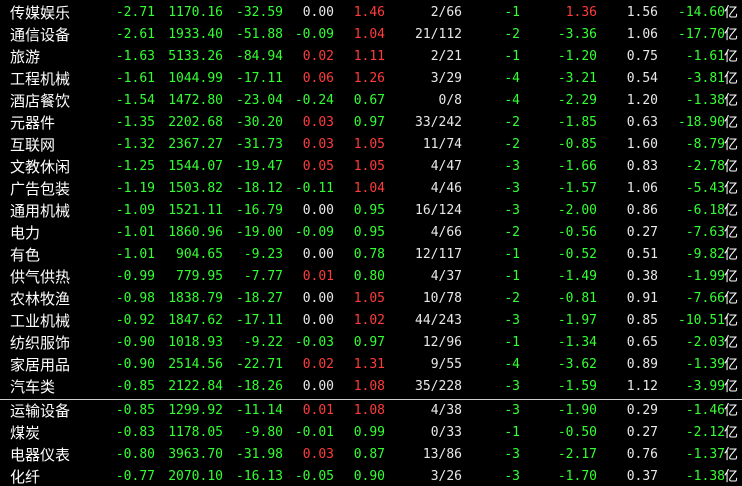  What do you see at coordinates (577, 364) in the screenshot?
I see `period-change-cell: -3.62` at bounding box center [577, 364].